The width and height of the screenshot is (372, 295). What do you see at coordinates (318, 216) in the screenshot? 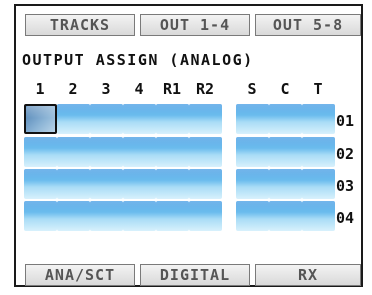
I see `assign-cell-04-t` at bounding box center [318, 216].